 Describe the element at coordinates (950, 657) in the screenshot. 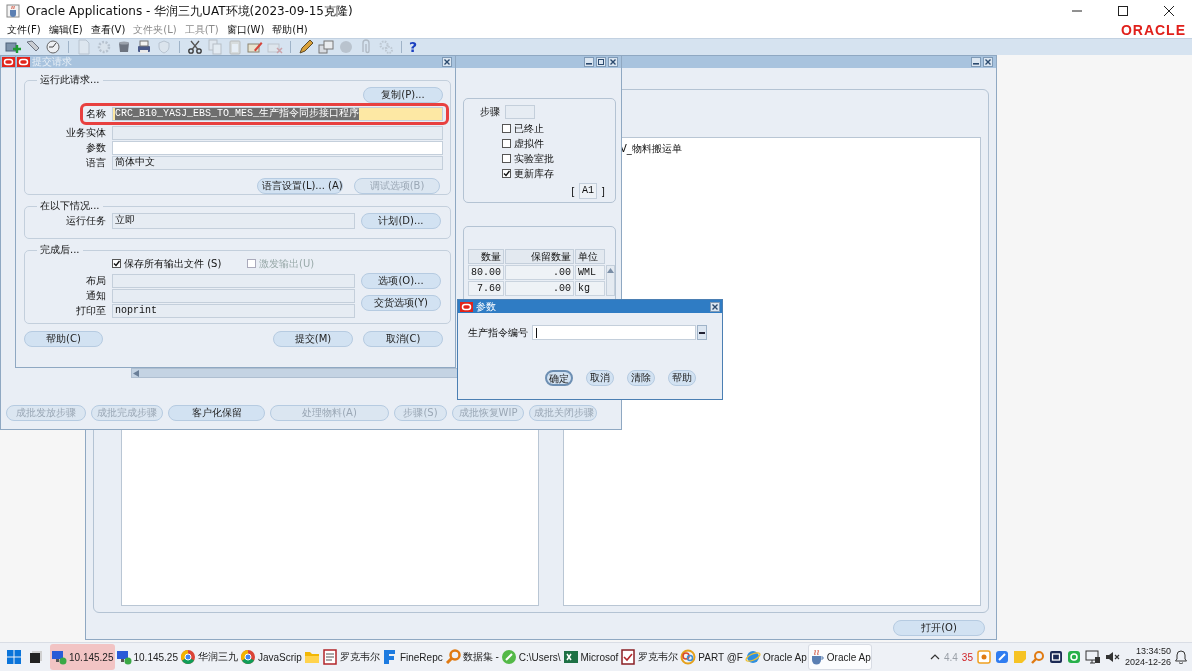

I see `tray-reading: 4.4` at that location.